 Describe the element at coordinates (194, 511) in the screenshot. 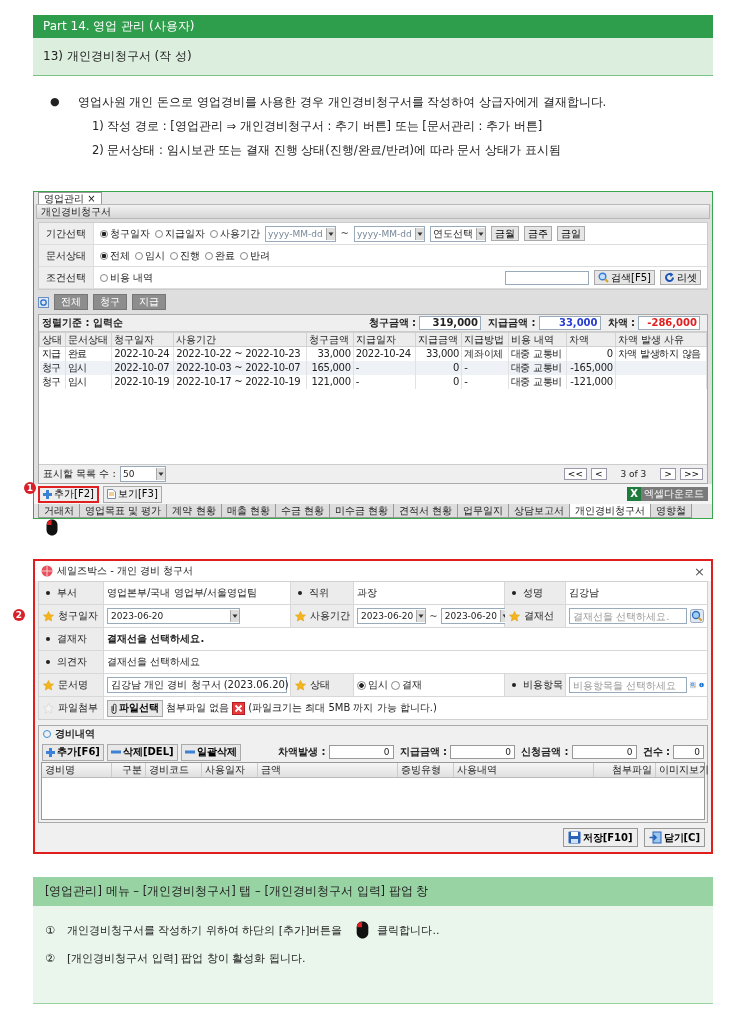

I see `module-tab: 계약 현황` at that location.